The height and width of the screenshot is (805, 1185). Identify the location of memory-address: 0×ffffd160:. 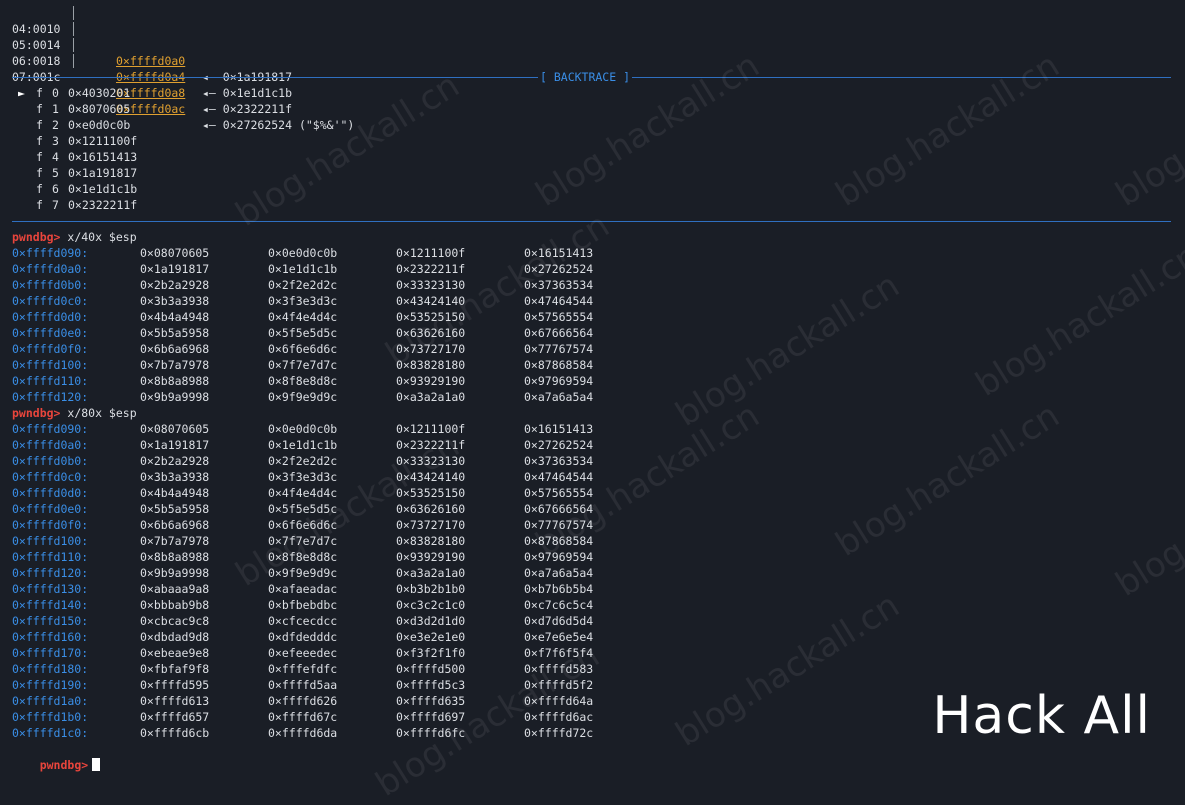
(50, 637).